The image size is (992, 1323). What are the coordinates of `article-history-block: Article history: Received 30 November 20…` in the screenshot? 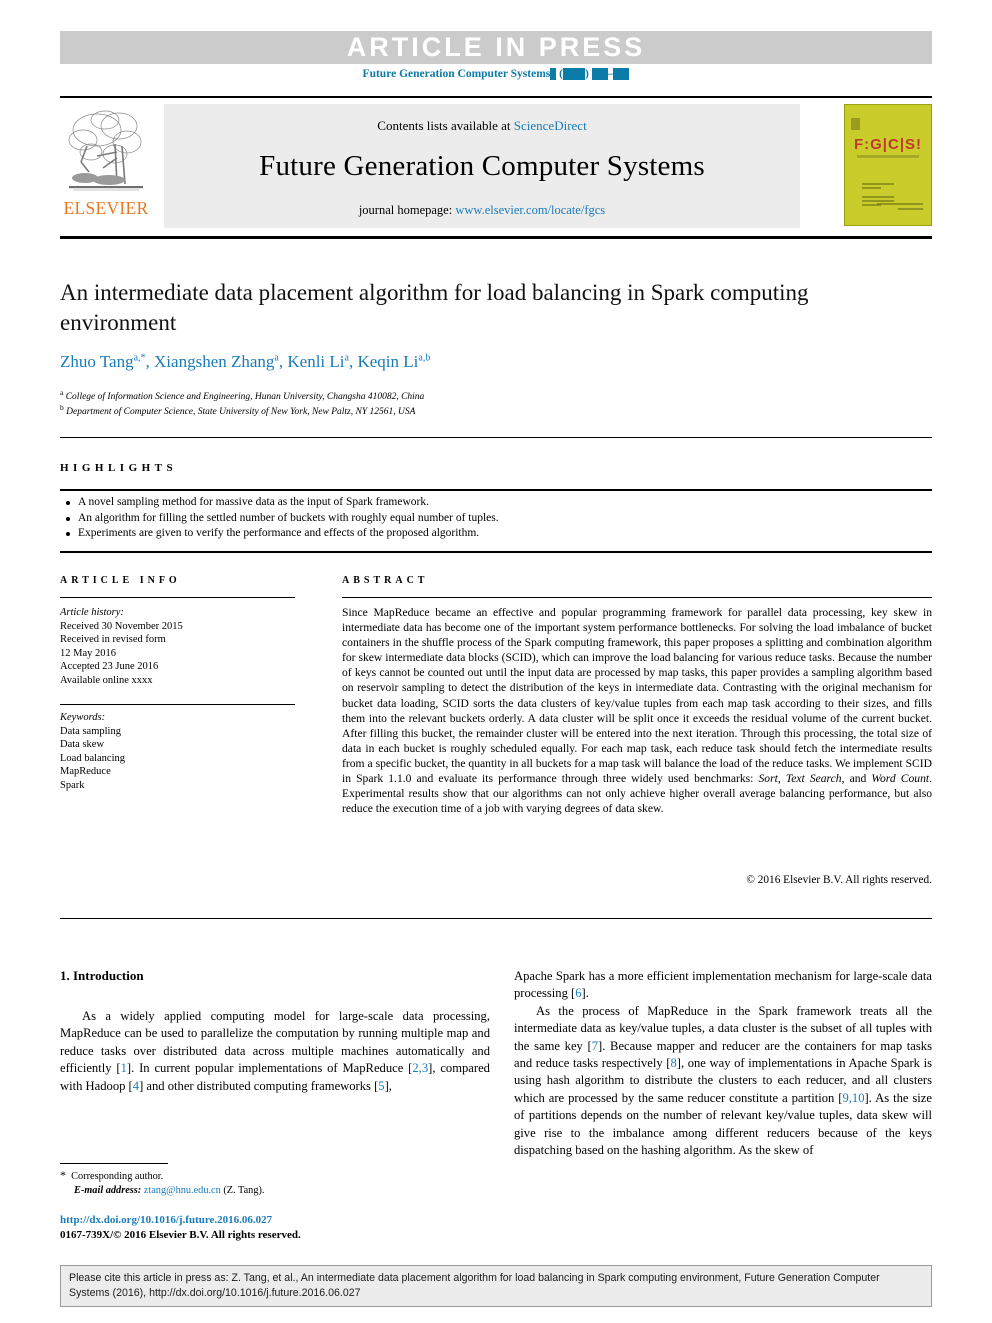 It's located at (180, 646).